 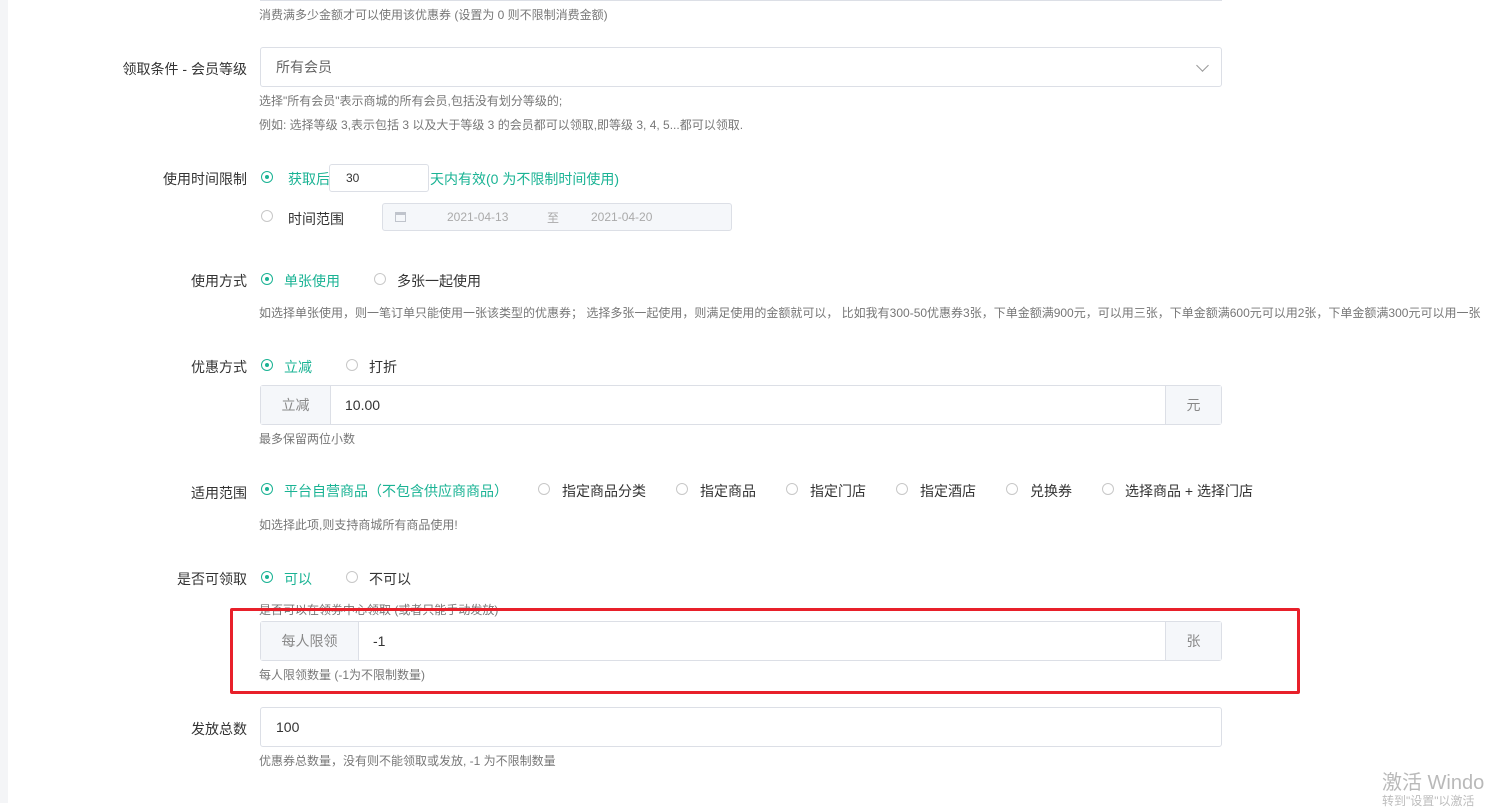 I want to click on radio-claimable-yes, so click(x=267, y=577).